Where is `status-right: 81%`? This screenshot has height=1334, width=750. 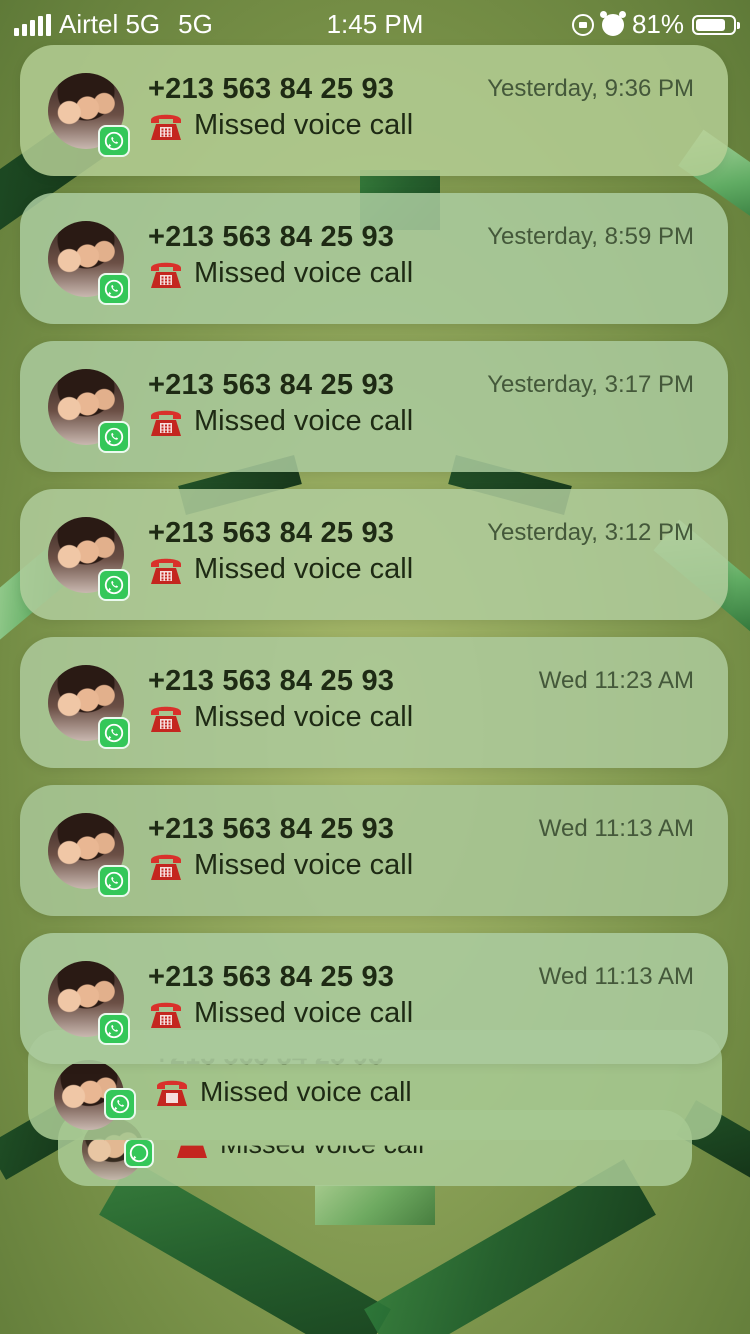 status-right: 81% is located at coordinates (655, 24).